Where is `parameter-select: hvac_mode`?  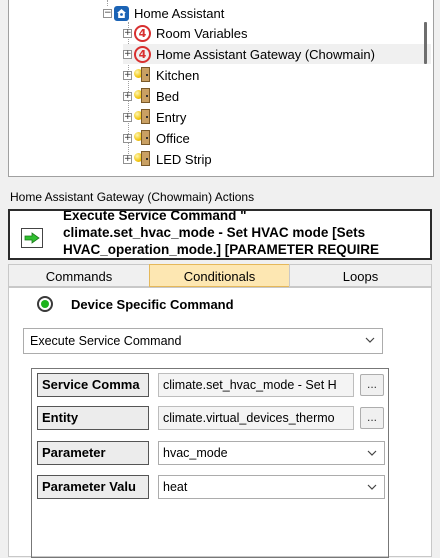
parameter-select: hvac_mode is located at coordinates (271, 453).